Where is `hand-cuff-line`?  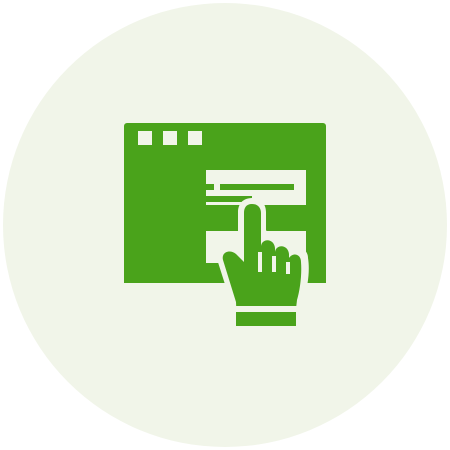 hand-cuff-line is located at coordinates (266, 309).